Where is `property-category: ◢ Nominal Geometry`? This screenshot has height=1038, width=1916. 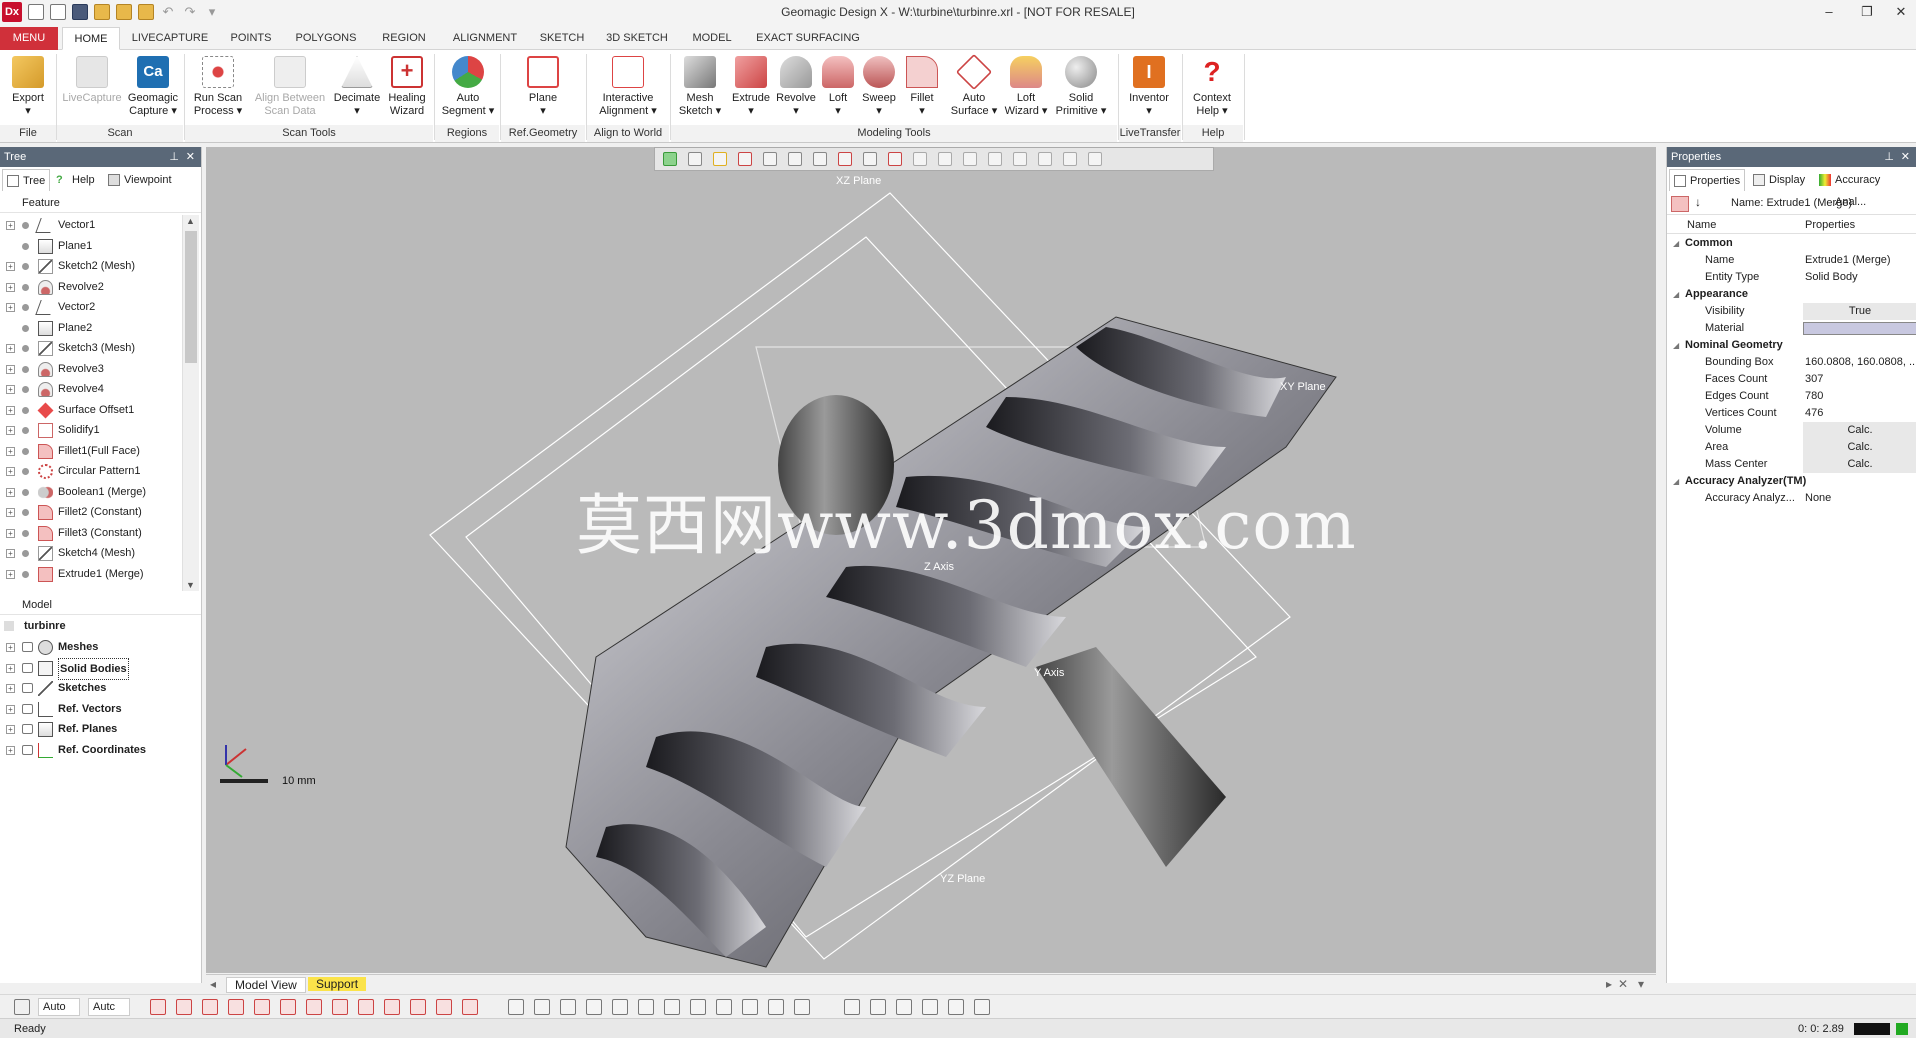
property-category: ◢ Nominal Geometry is located at coordinates (1791, 345).